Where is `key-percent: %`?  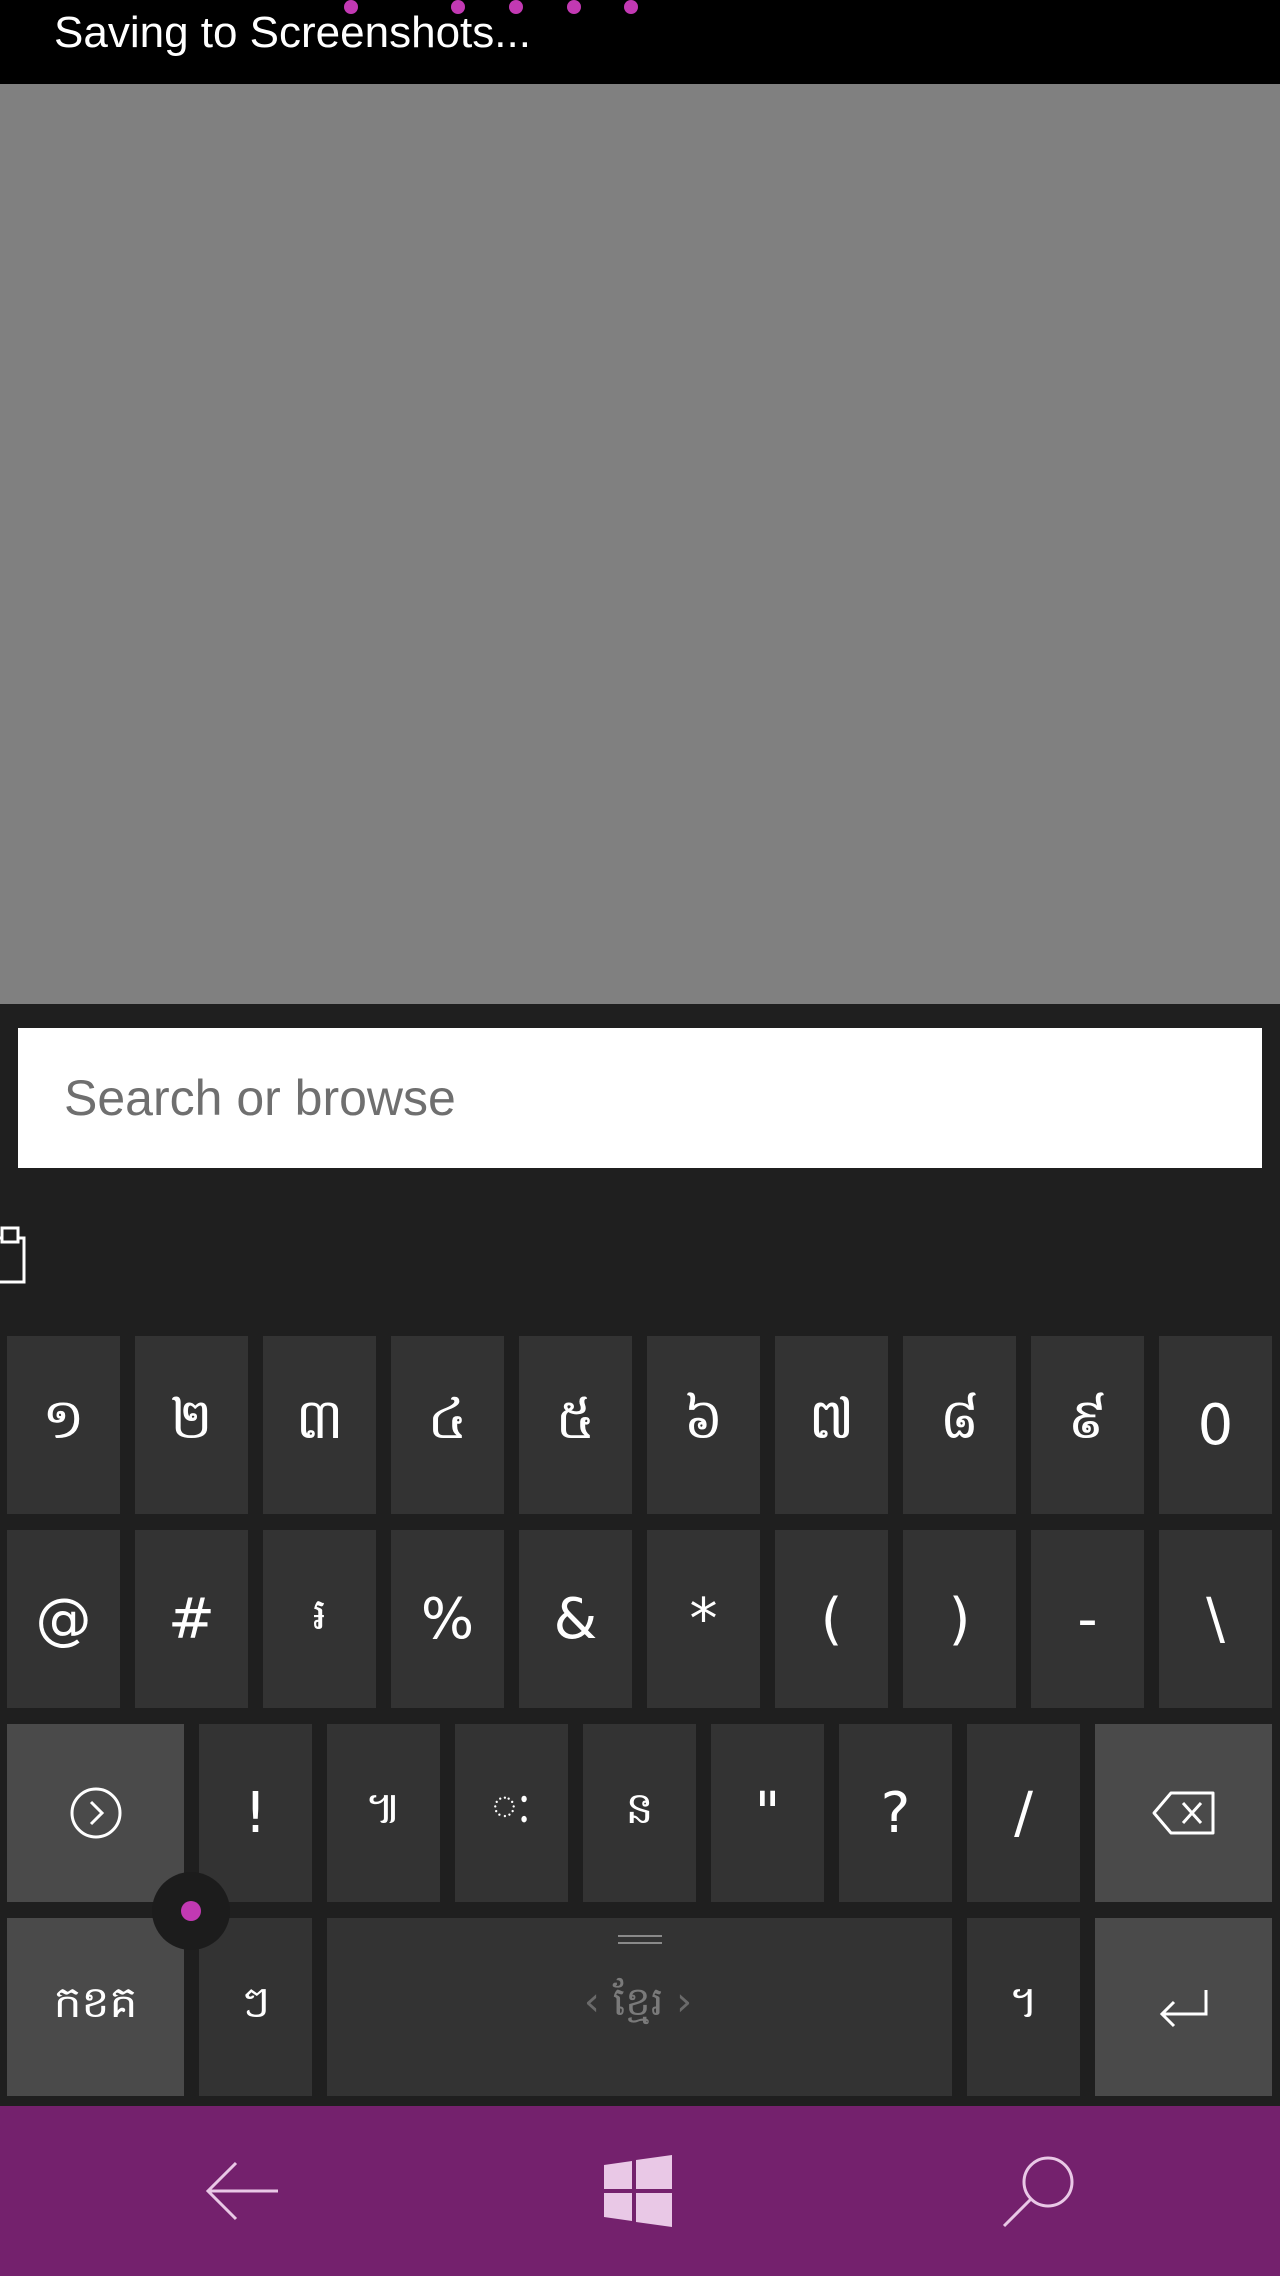
key-percent: % is located at coordinates (447, 1619).